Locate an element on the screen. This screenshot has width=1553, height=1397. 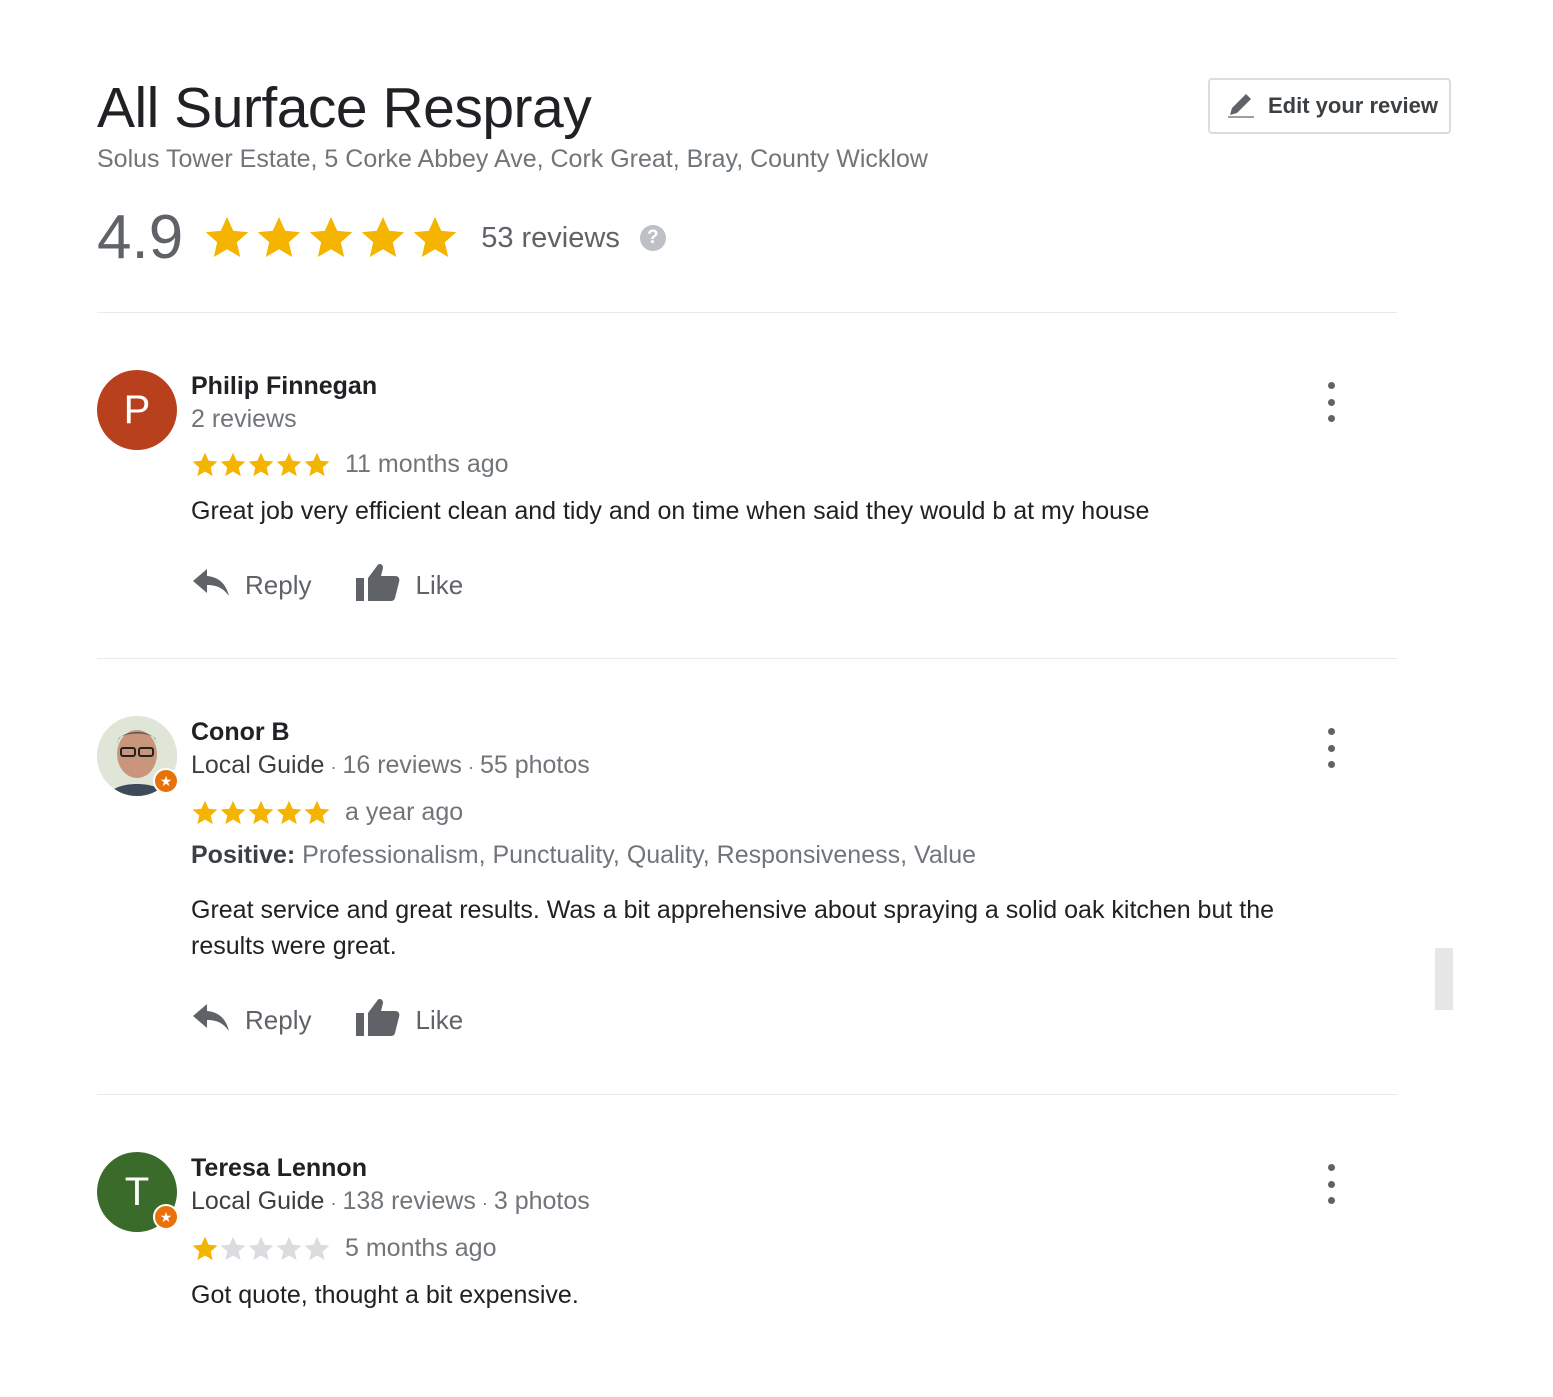
summary-stars is located at coordinates (331, 238).